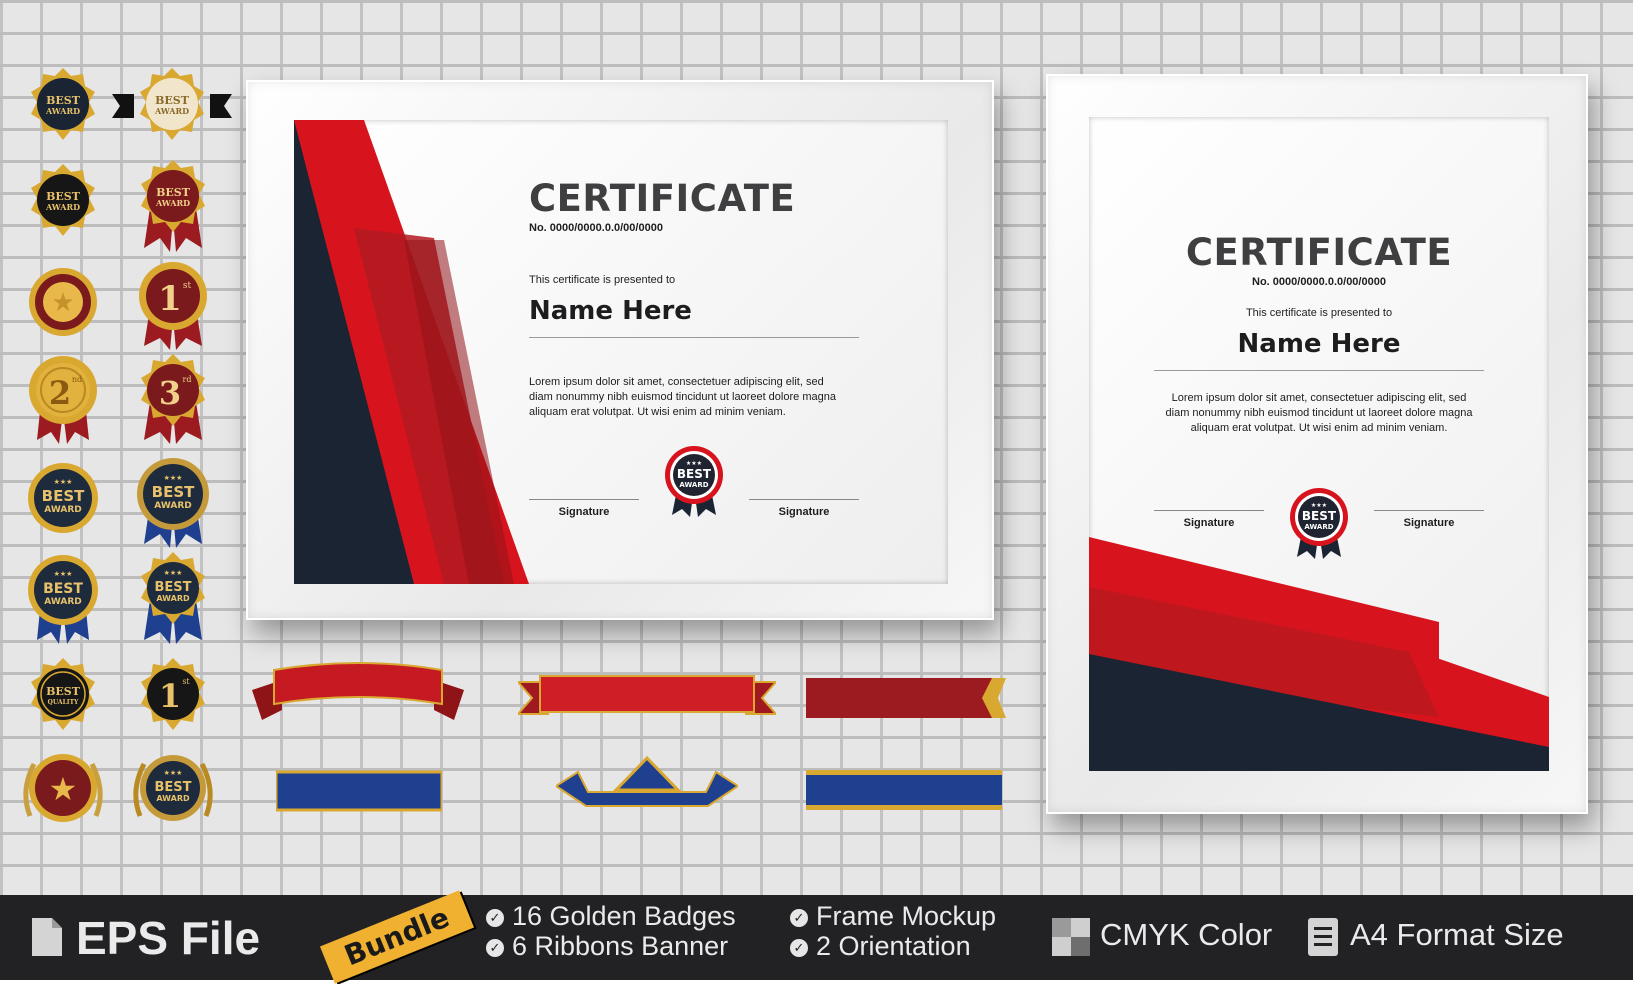 This screenshot has height=984, width=1633. Describe the element at coordinates (63, 104) in the screenshot. I see `best-award-badge-navy: BEST AWARD` at that location.